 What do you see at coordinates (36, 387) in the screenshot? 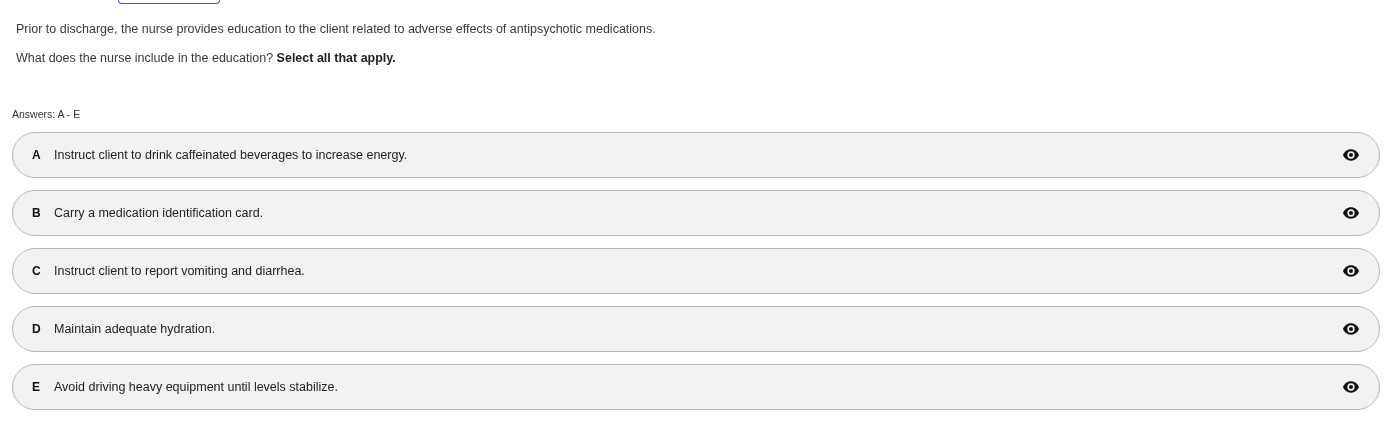
I see `option-letter: E` at bounding box center [36, 387].